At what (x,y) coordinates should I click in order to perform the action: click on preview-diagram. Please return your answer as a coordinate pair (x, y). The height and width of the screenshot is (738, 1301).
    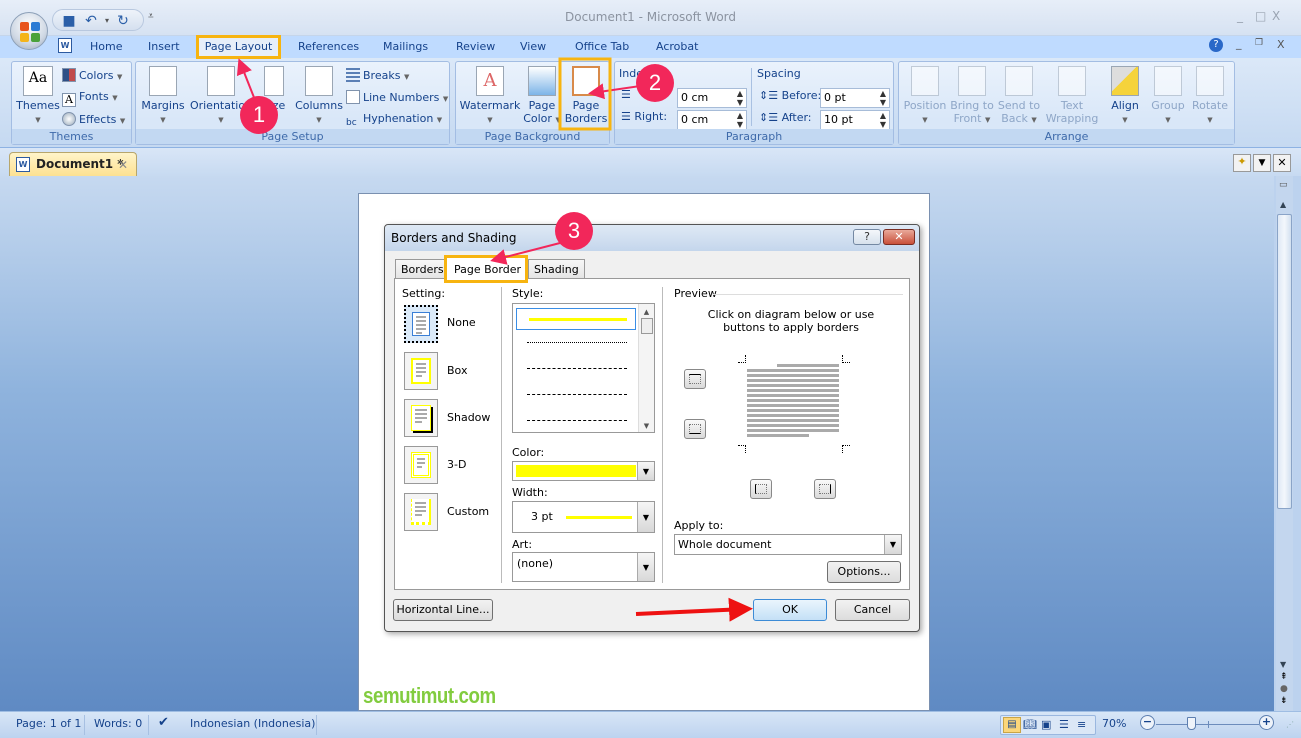
    Looking at the image, I should click on (794, 404).